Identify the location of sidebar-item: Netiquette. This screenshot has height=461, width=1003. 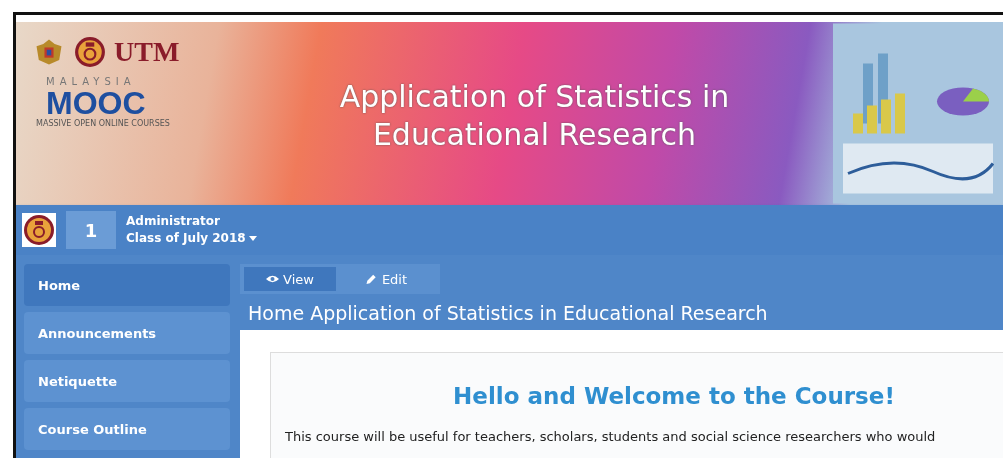
(127, 381).